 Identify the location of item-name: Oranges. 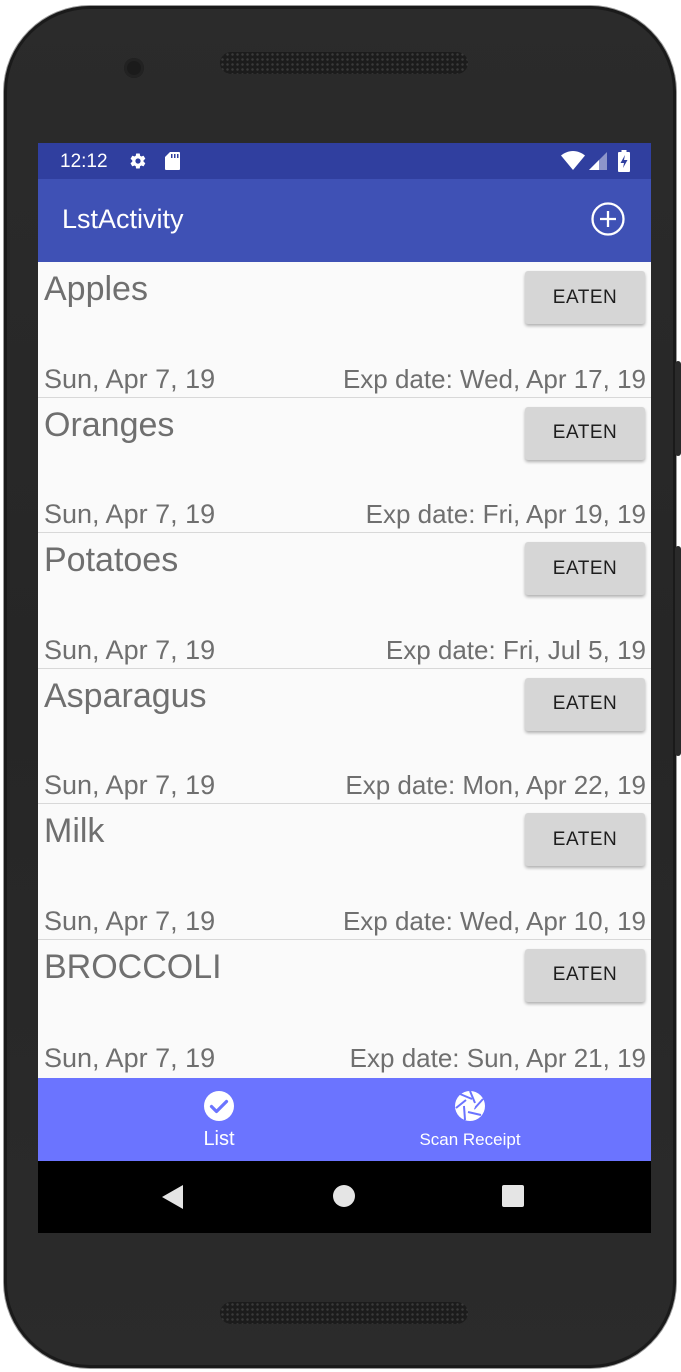
(109, 424).